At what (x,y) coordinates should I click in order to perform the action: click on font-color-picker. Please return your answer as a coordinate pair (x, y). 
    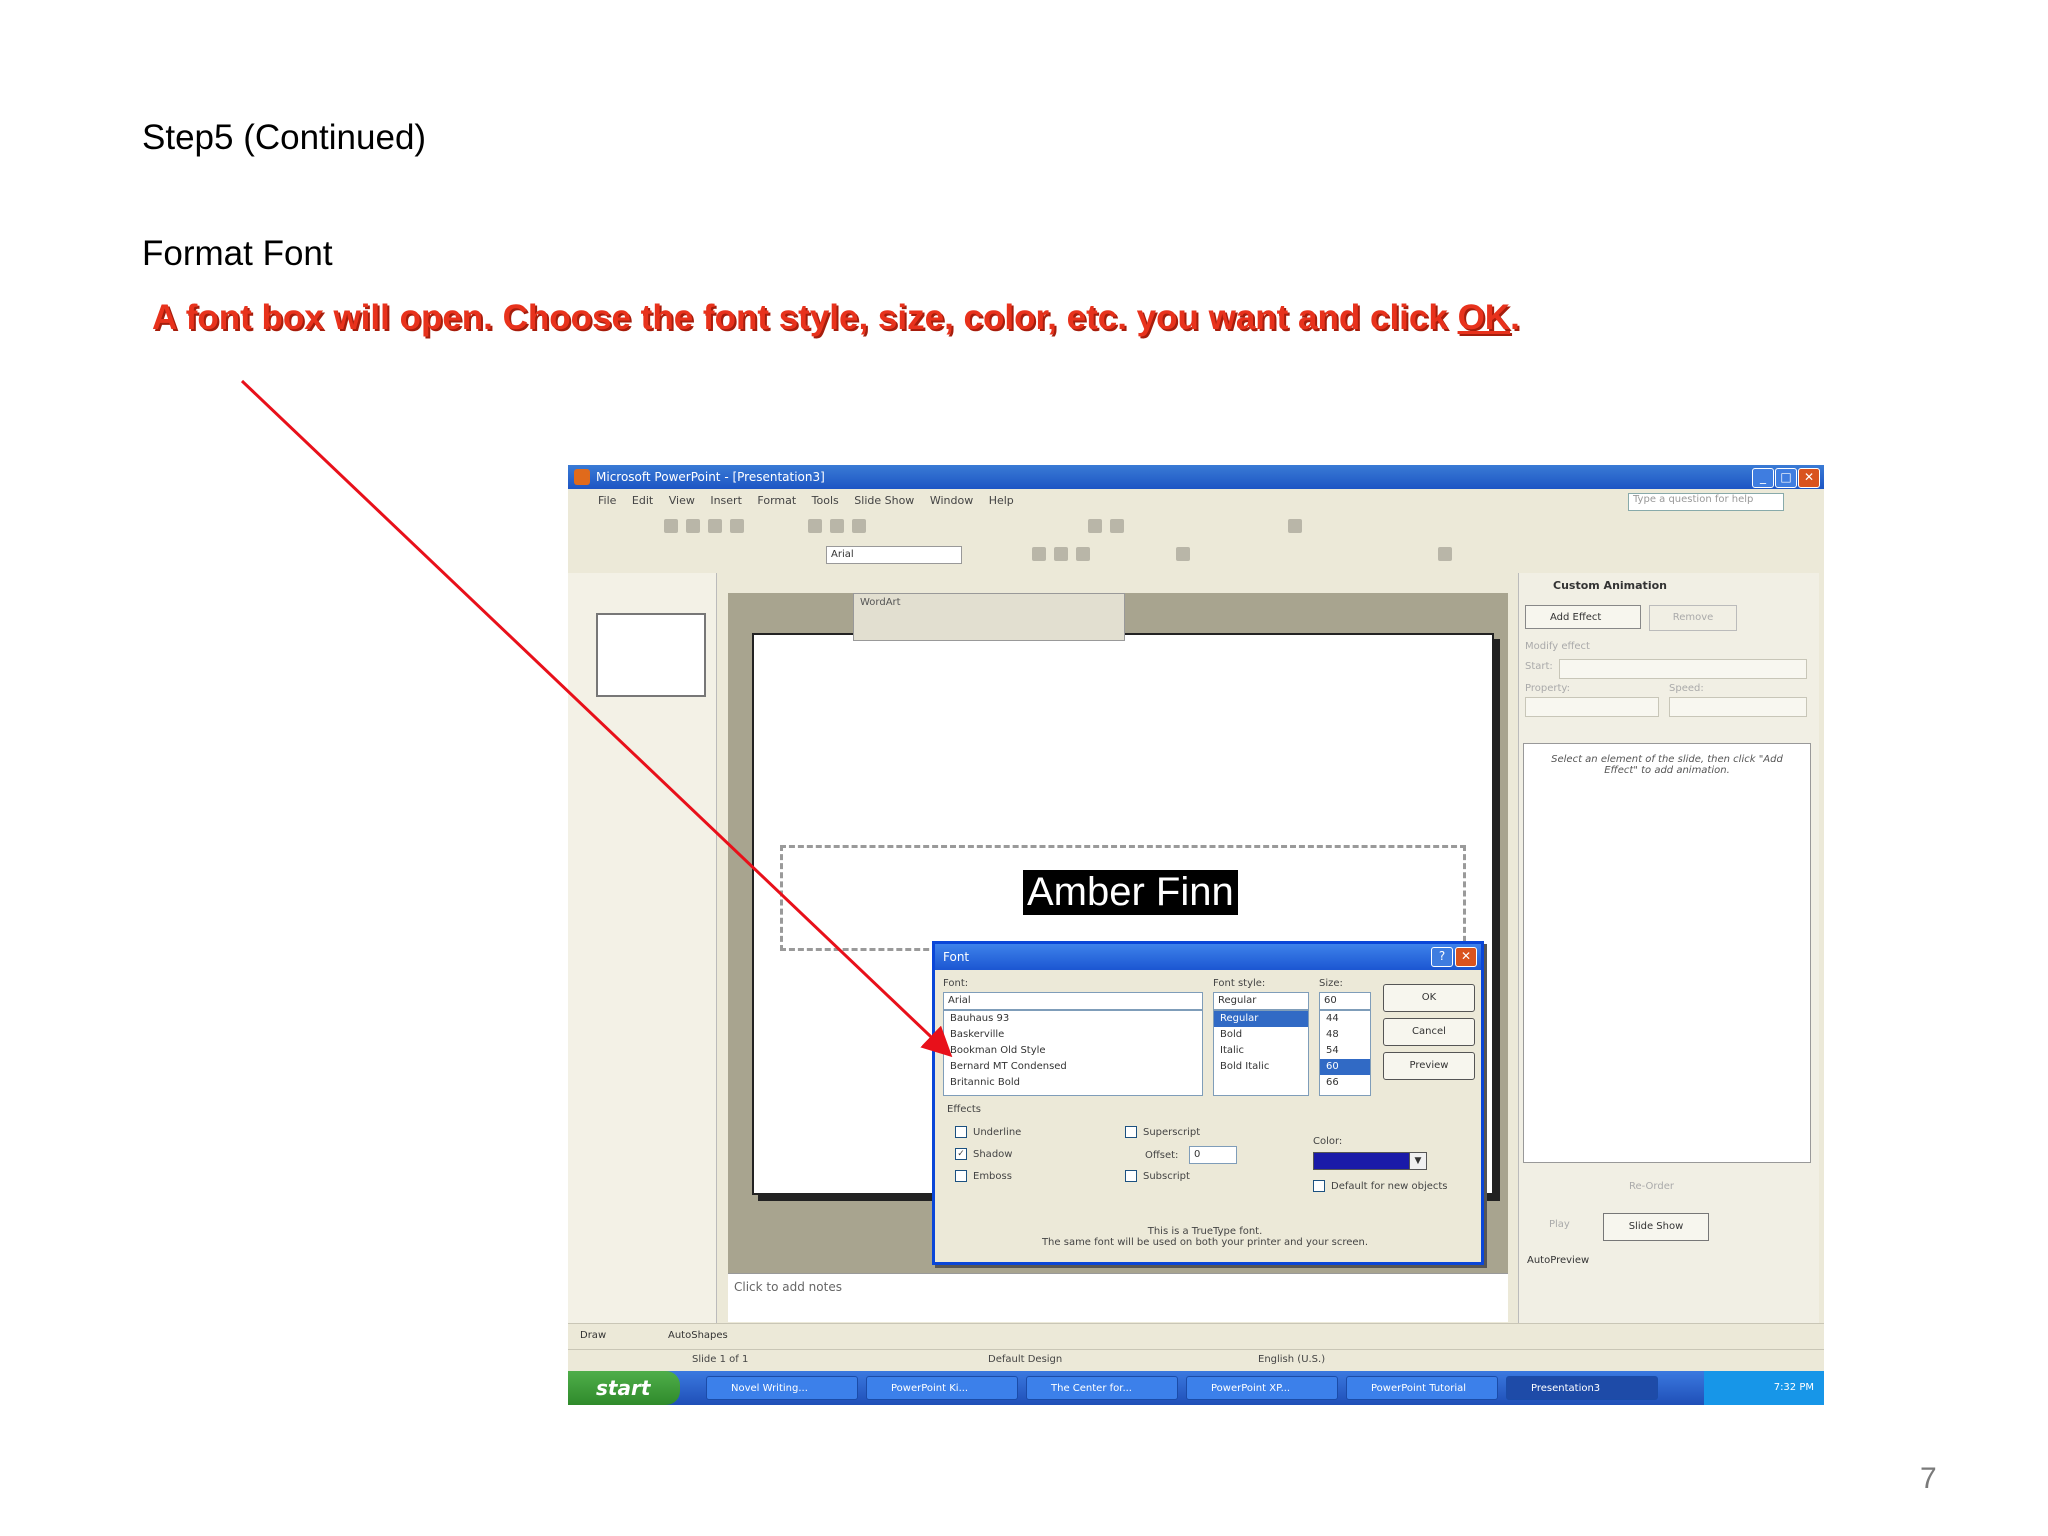
    Looking at the image, I should click on (1362, 1161).